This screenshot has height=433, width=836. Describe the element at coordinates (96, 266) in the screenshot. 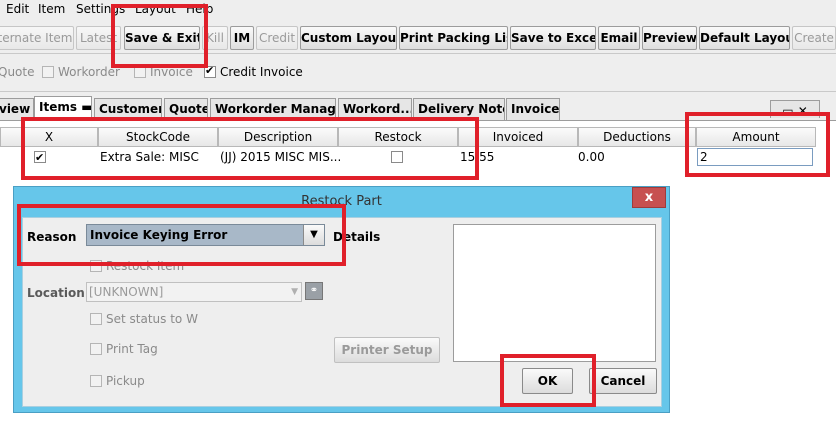

I see `restock-item-checkbox` at that location.